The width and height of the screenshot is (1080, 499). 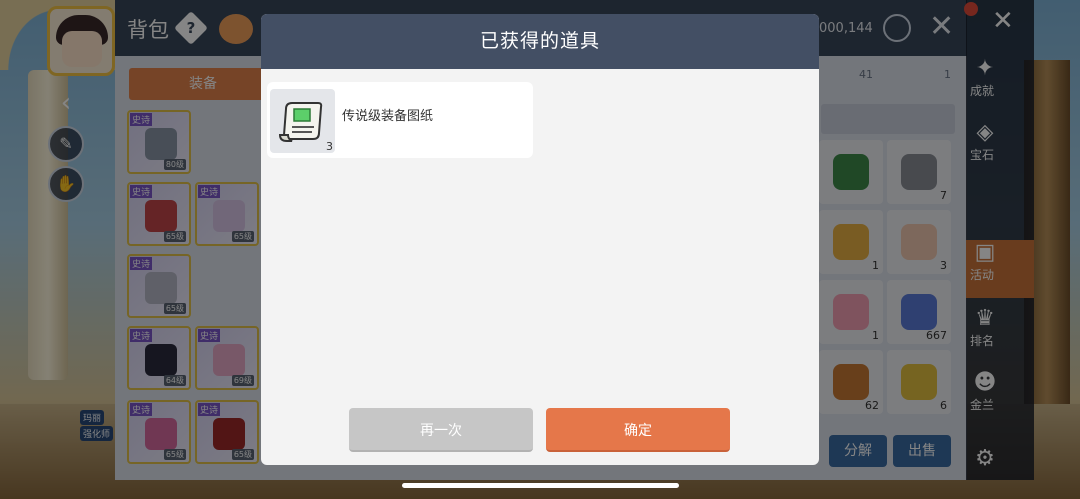 What do you see at coordinates (638, 430) in the screenshot?
I see `confirm-button: 确定` at bounding box center [638, 430].